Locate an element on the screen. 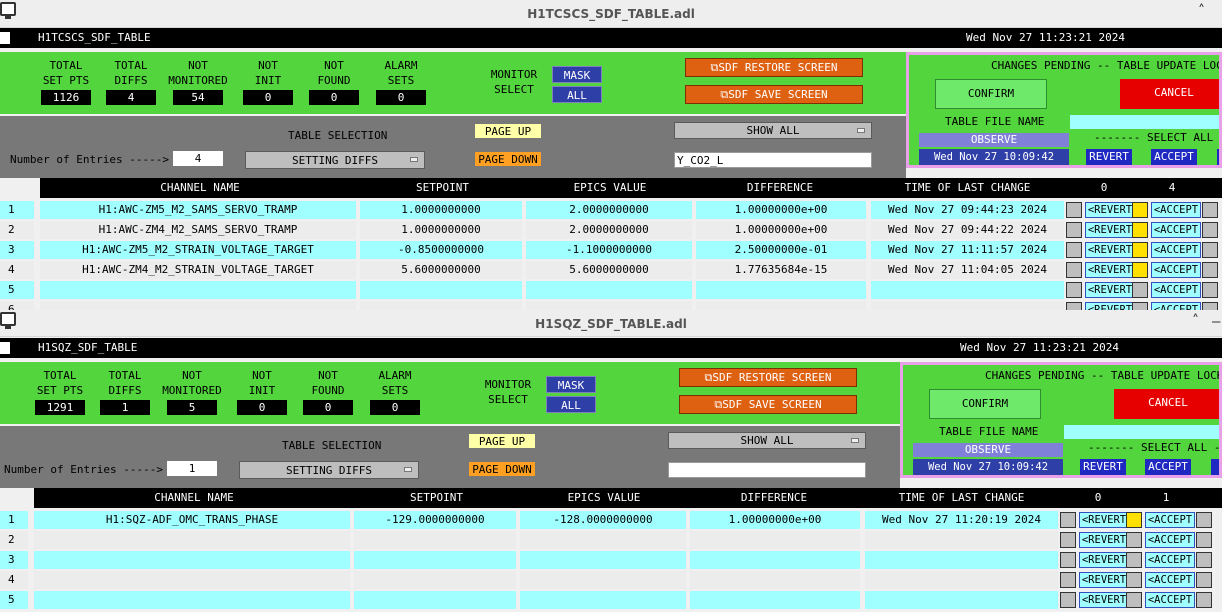 This screenshot has width=1222, height=612. select-all-label: ------- SELECT ALL -- is located at coordinates (1155, 447).